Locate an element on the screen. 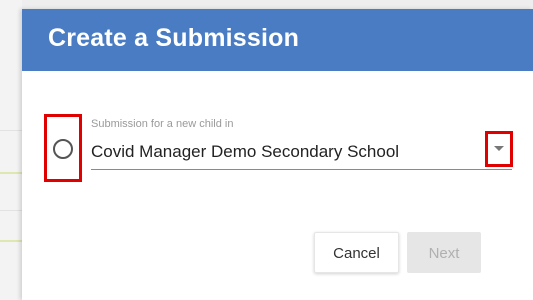 This screenshot has height=300, width=533. cancel-button: Cancel is located at coordinates (356, 252).